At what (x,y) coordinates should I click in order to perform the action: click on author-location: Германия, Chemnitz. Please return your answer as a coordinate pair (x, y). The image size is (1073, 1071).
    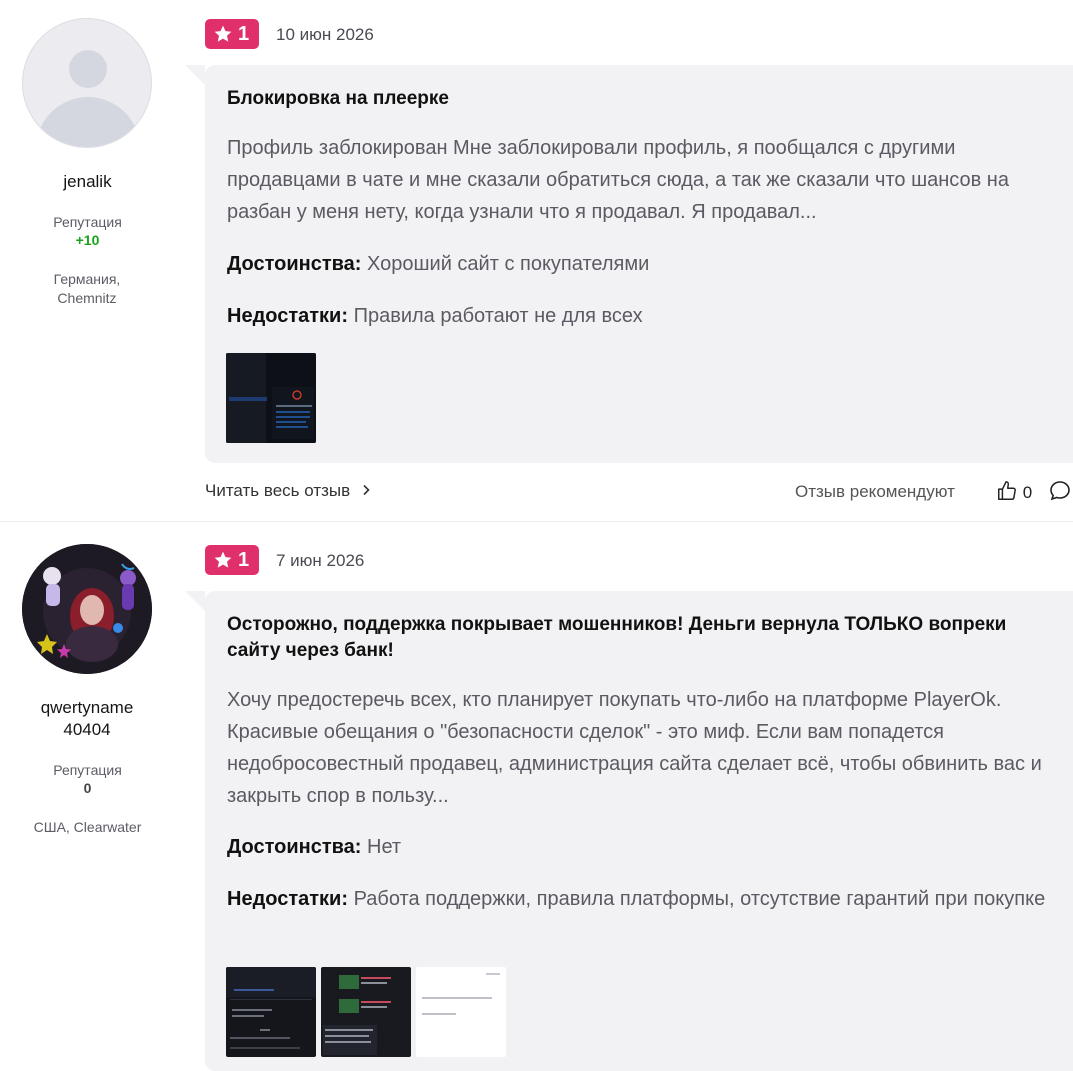
    Looking at the image, I should click on (87, 288).